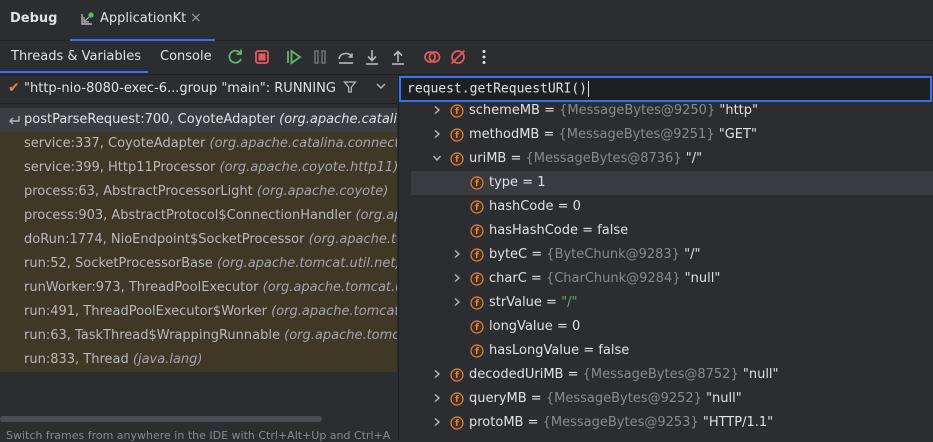 This screenshot has width=933, height=442. I want to click on variable-name: queryMB, so click(498, 398).